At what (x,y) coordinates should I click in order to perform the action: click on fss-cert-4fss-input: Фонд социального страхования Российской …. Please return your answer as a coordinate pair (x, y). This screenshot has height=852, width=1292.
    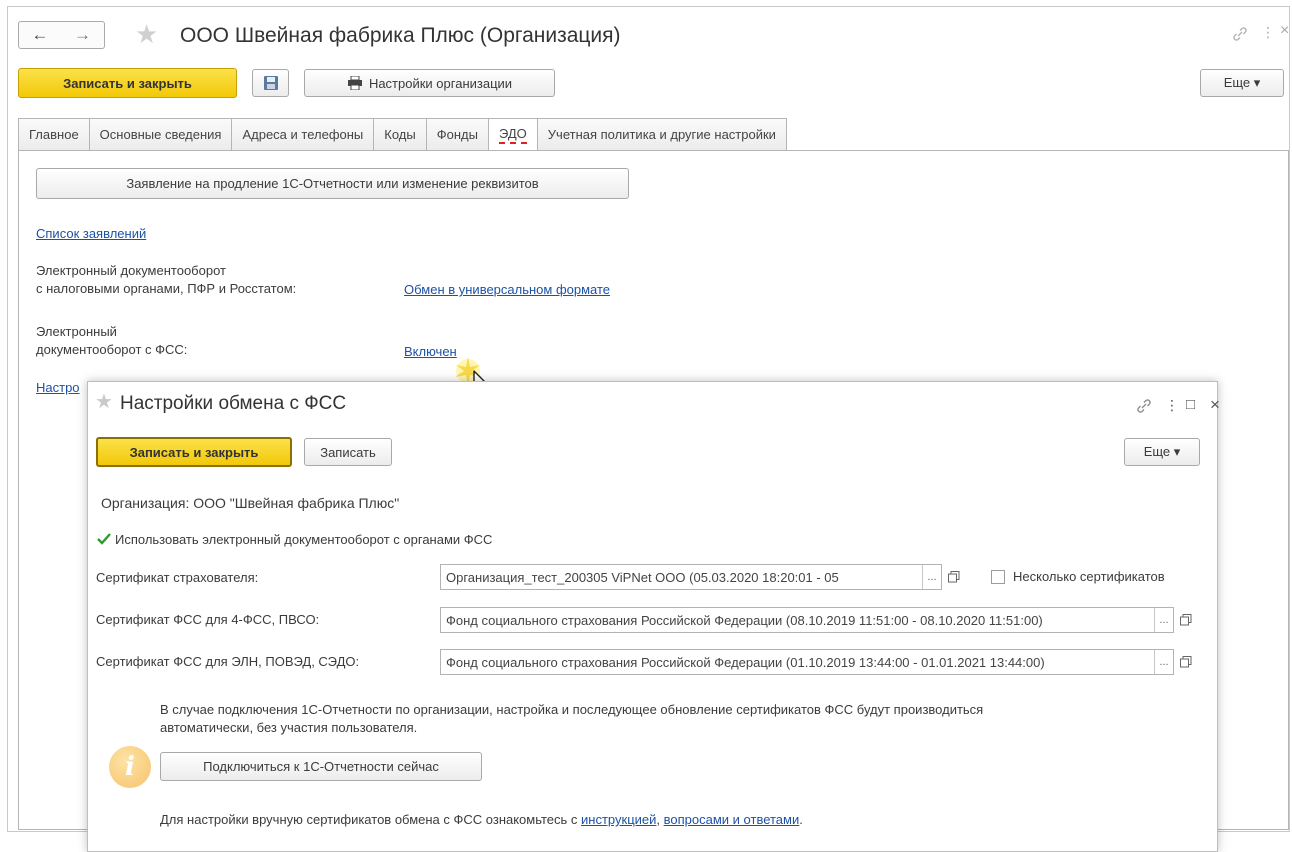
    Looking at the image, I should click on (807, 620).